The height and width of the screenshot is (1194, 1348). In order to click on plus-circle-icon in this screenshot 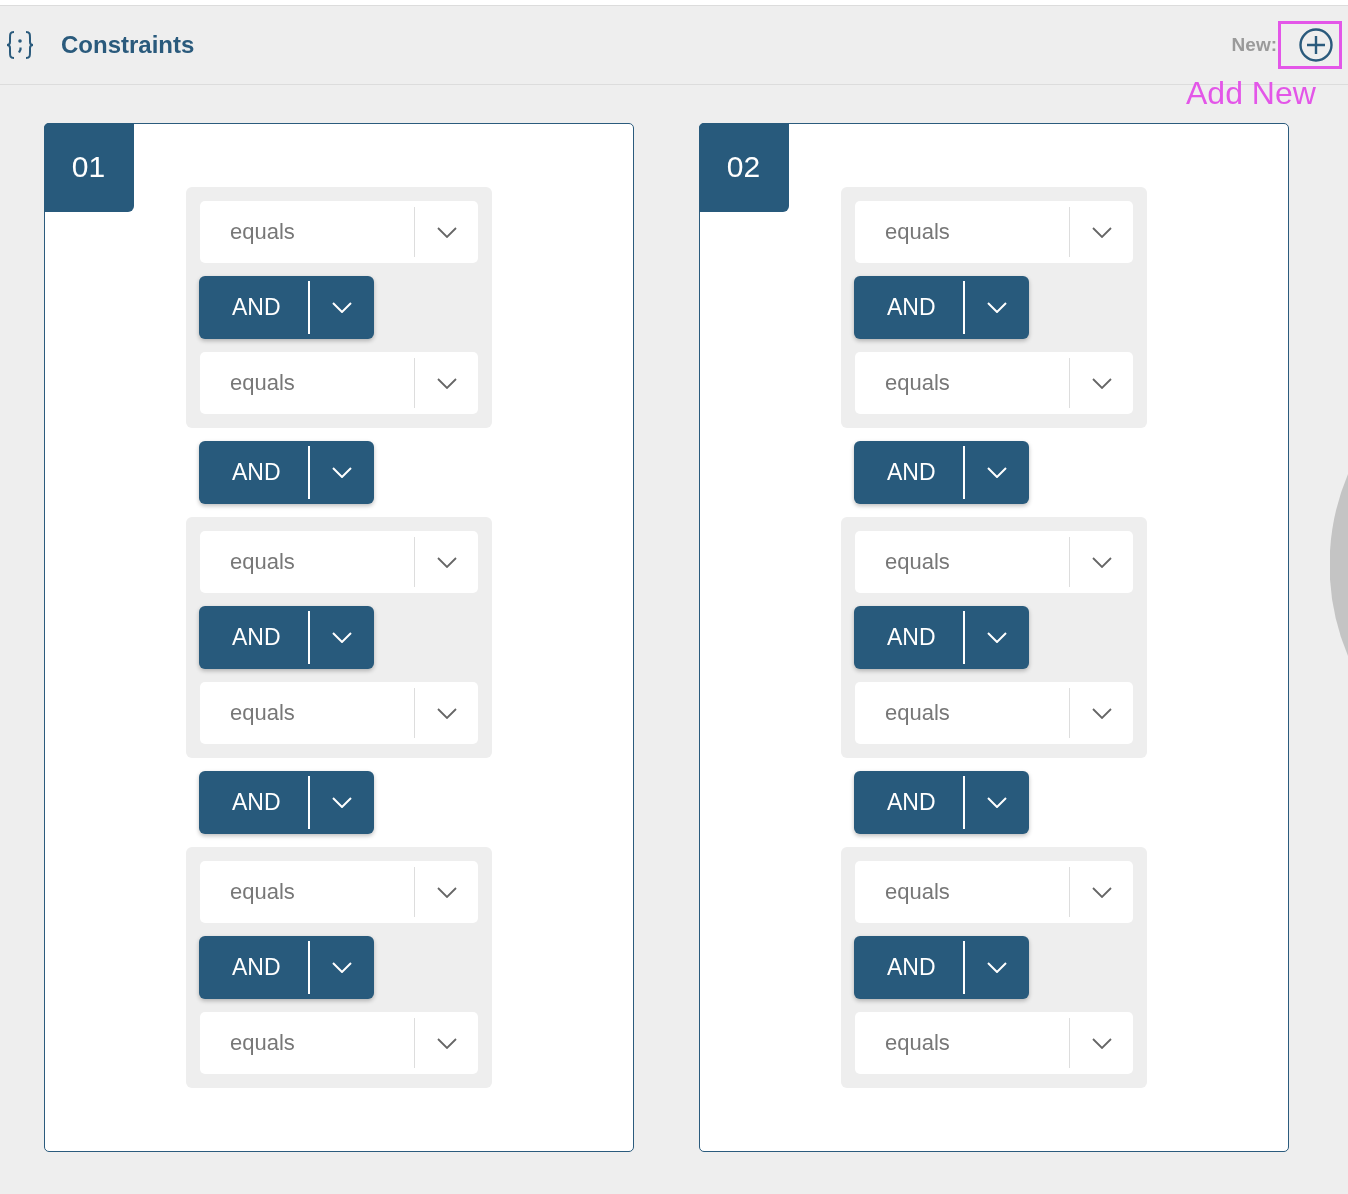, I will do `click(1316, 44)`.